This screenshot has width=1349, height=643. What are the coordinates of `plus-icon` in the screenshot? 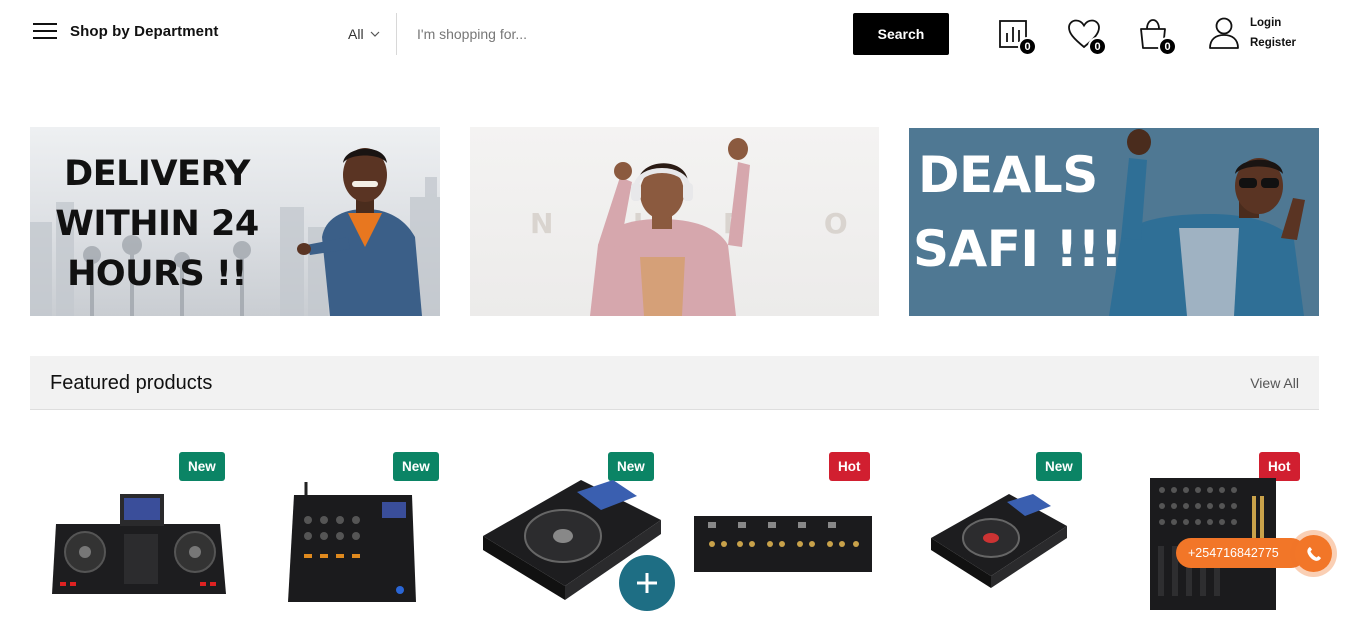 It's located at (647, 583).